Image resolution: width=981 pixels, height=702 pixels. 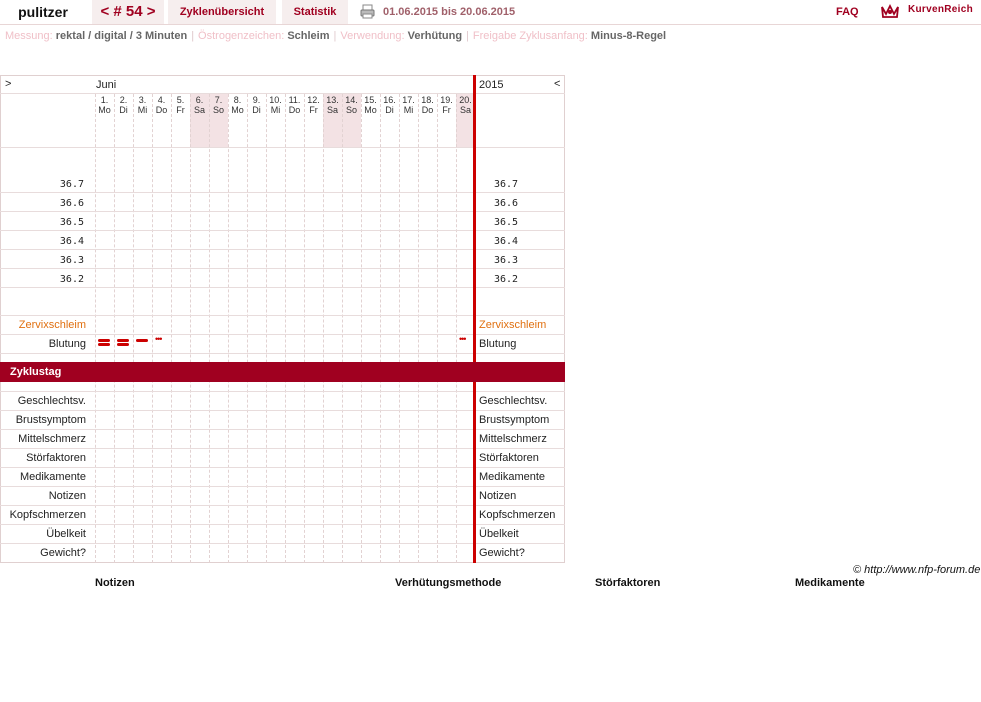 What do you see at coordinates (502, 553) in the screenshot?
I see `symptom-row-label-right: Gewicht?` at bounding box center [502, 553].